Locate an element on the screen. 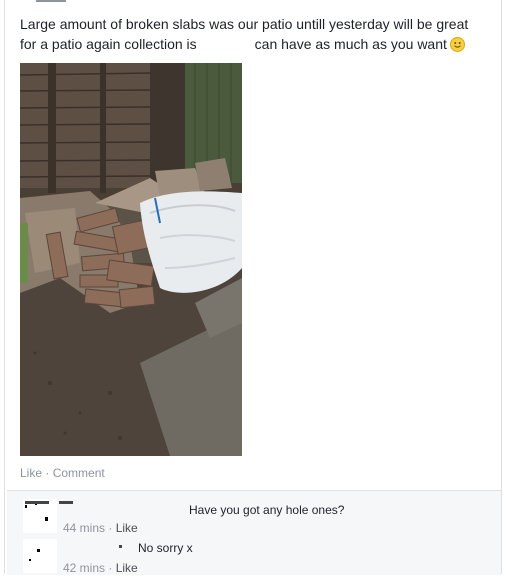 This screenshot has width=510, height=577. comment-meta: 44 mins · Like is located at coordinates (100, 528).